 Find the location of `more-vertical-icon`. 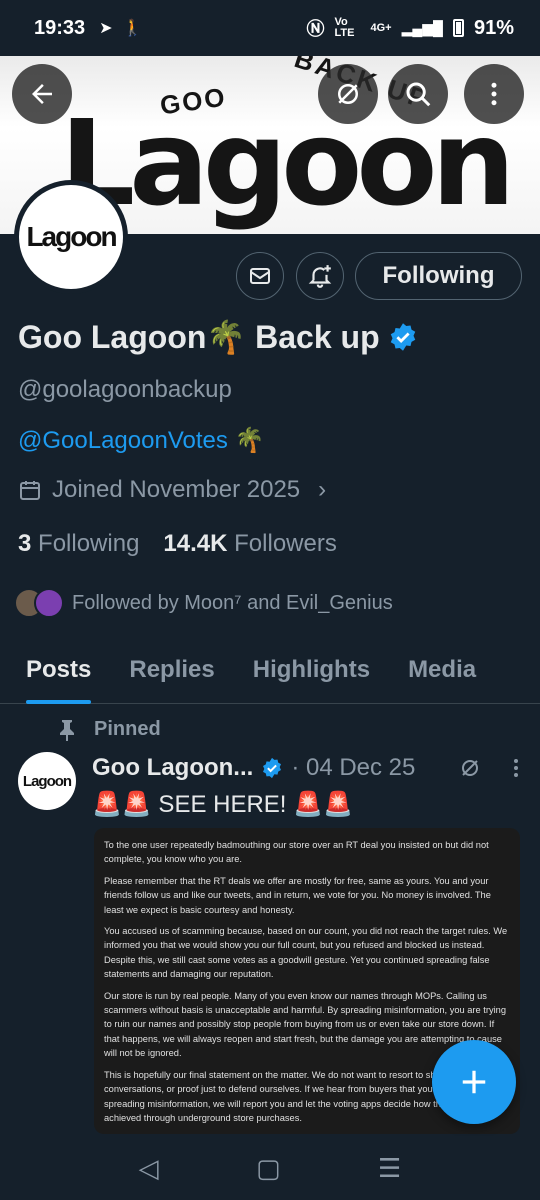

more-vertical-icon is located at coordinates (494, 94).